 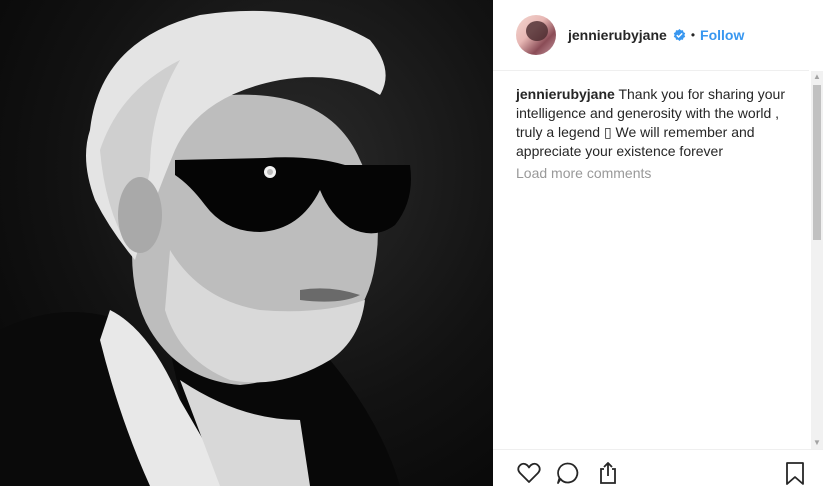 What do you see at coordinates (583, 173) in the screenshot?
I see `load-more-comments-button: Load more comments` at bounding box center [583, 173].